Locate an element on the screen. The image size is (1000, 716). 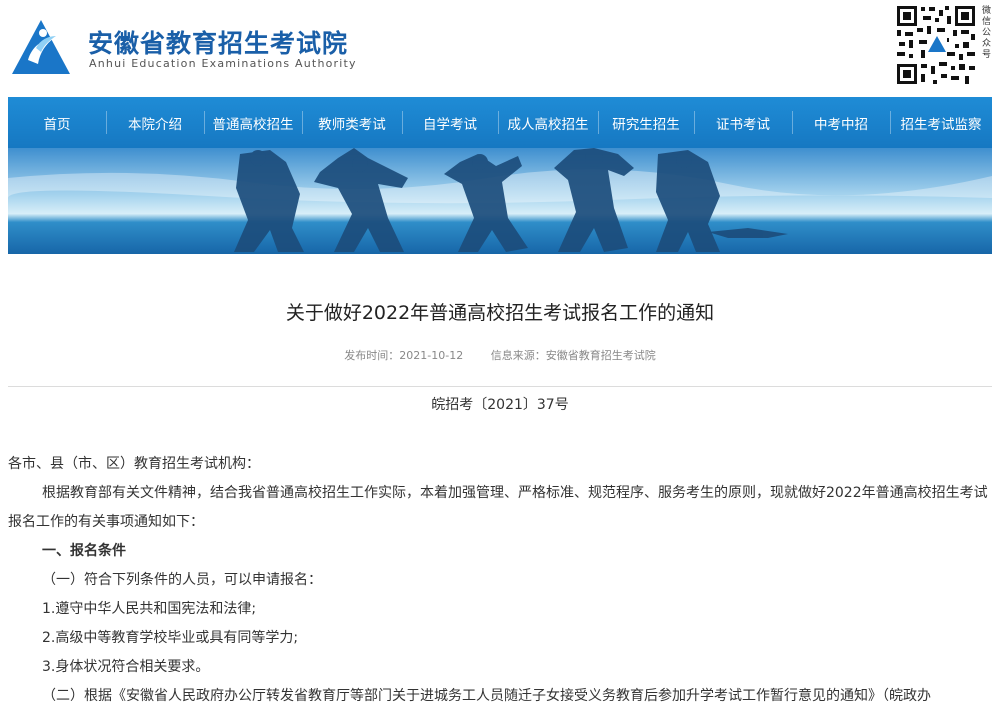
nav-item-college-admission: 普通高校招生 is located at coordinates (253, 122).